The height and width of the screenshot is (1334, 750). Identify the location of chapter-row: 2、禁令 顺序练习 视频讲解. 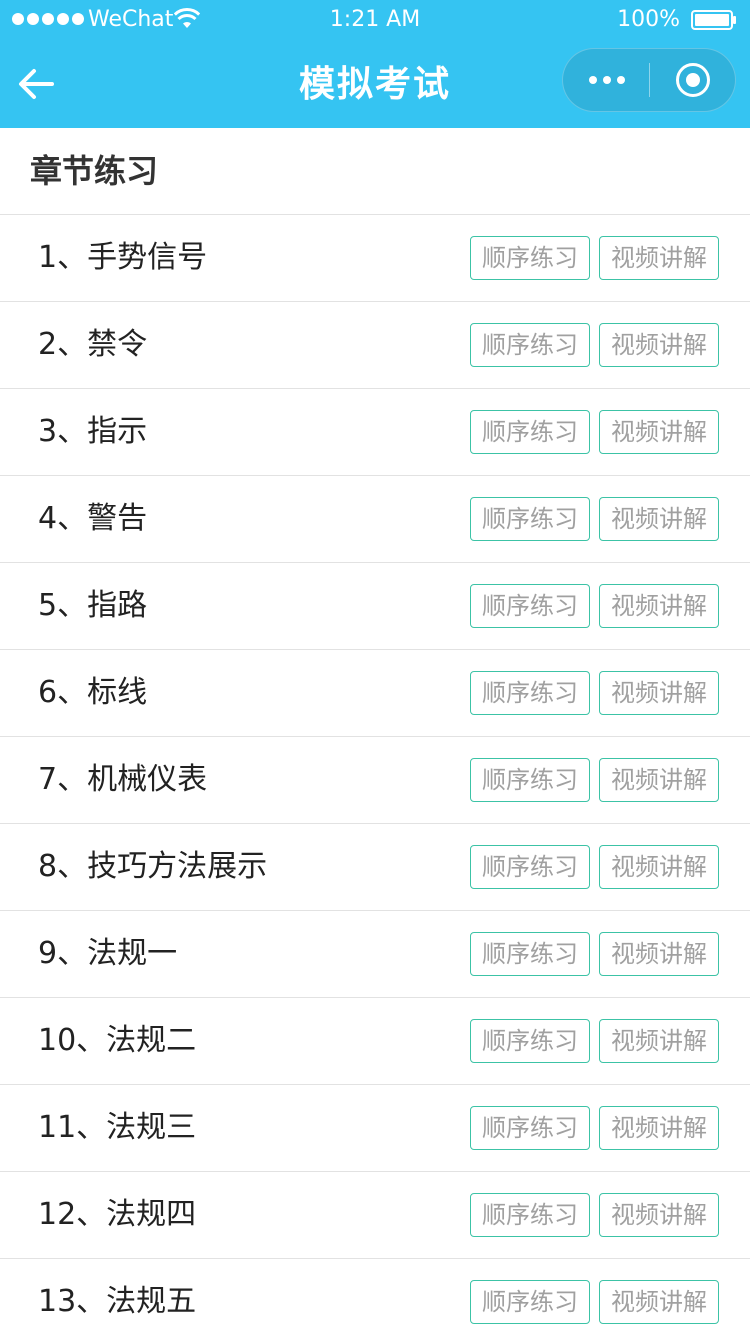
(375, 345).